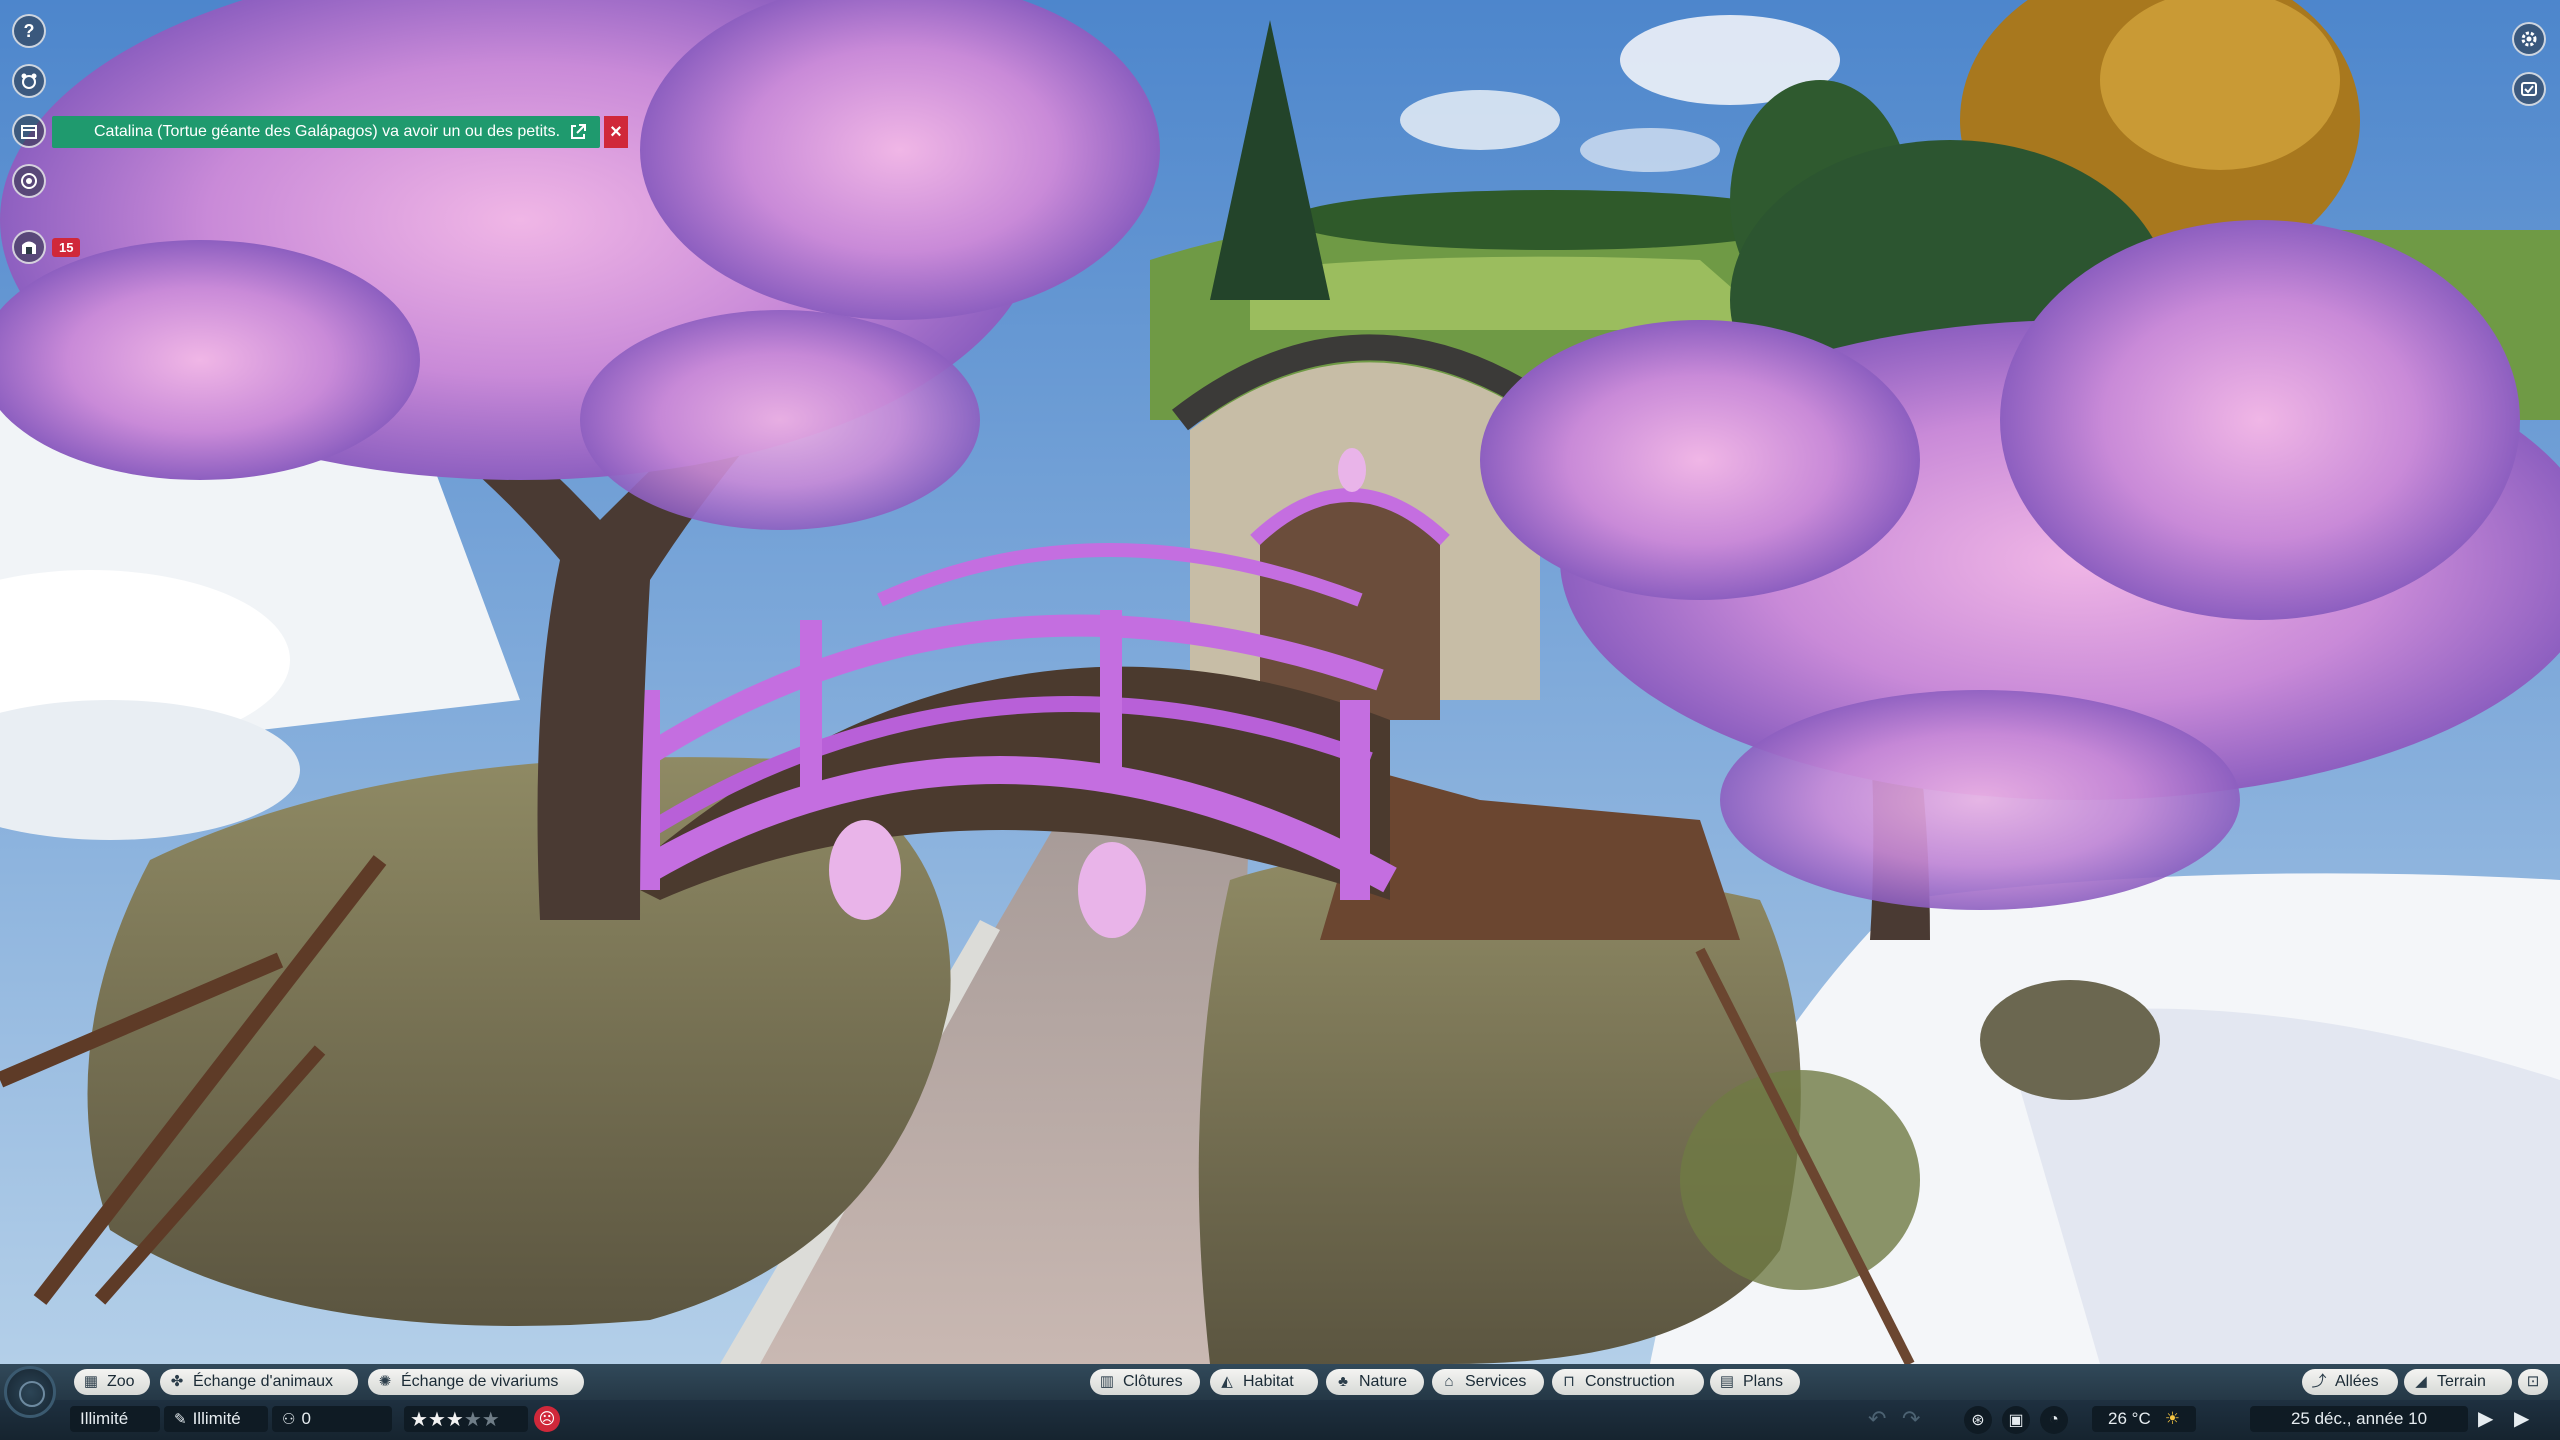 Image resolution: width=2560 pixels, height=1440 pixels. I want to click on rating-stars: ★★★★★, so click(455, 1419).